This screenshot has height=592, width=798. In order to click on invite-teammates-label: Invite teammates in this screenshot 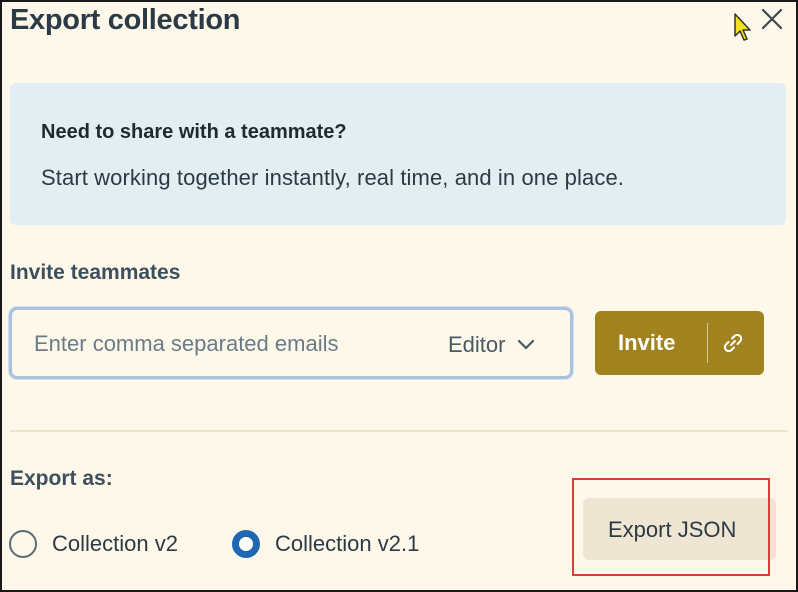, I will do `click(95, 272)`.